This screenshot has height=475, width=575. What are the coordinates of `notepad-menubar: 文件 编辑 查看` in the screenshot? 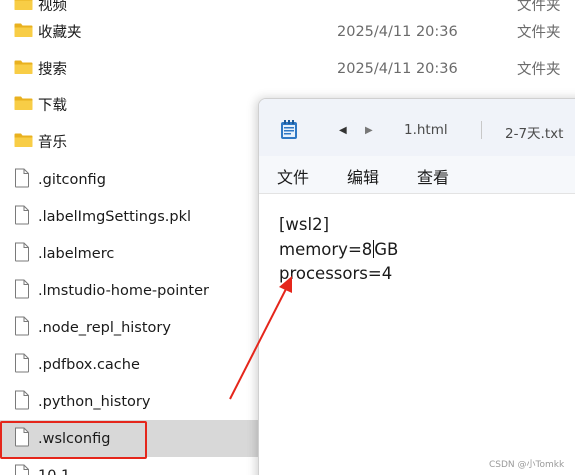 It's located at (417, 175).